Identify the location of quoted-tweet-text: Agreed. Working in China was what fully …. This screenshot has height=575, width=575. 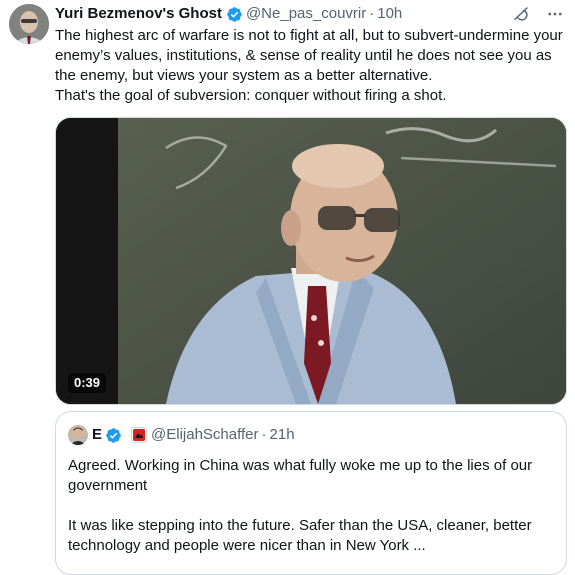
(311, 506).